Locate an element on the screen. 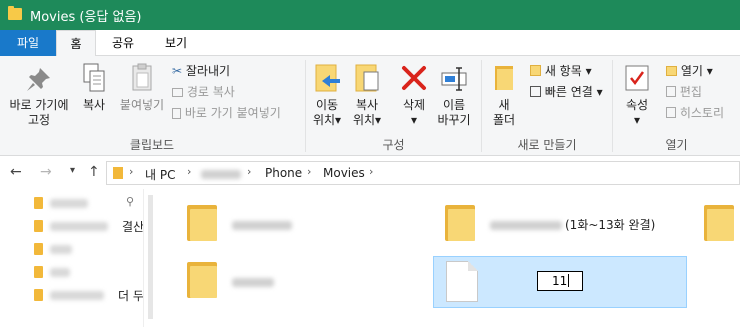  easy-access-icon is located at coordinates (535, 91).